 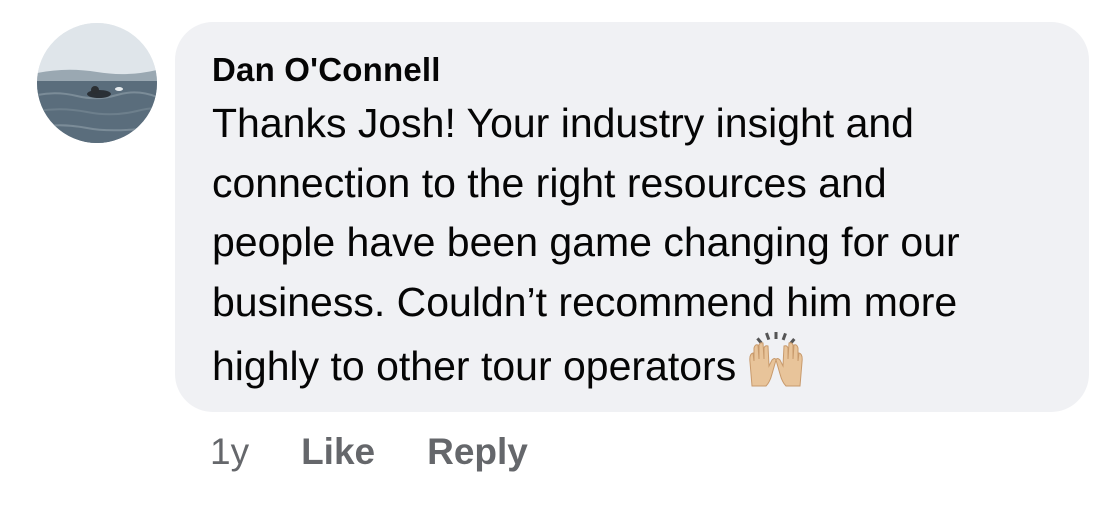 I want to click on comment-timestamp: 1y, so click(x=229, y=452).